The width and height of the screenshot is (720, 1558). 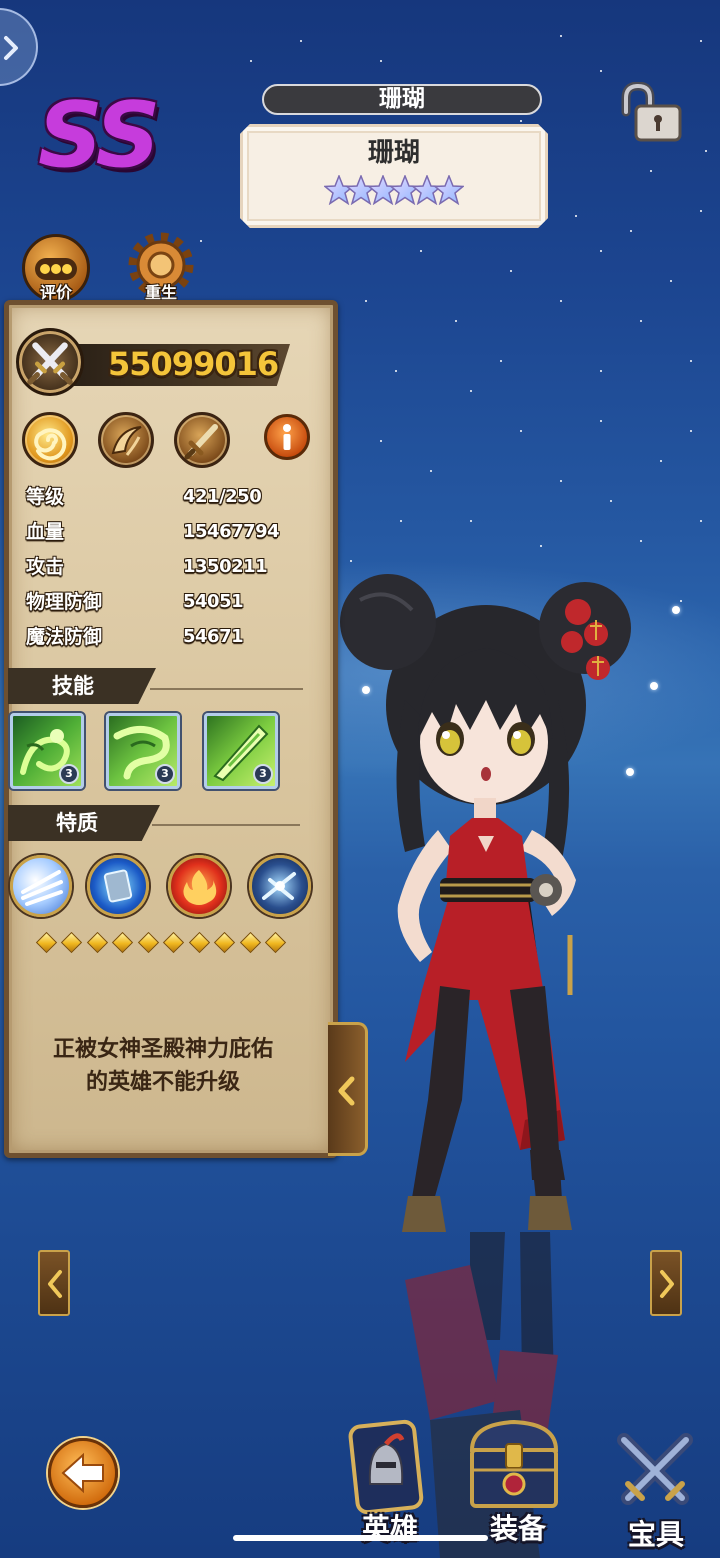 I want to click on collapse-panel-tab, so click(x=348, y=1089).